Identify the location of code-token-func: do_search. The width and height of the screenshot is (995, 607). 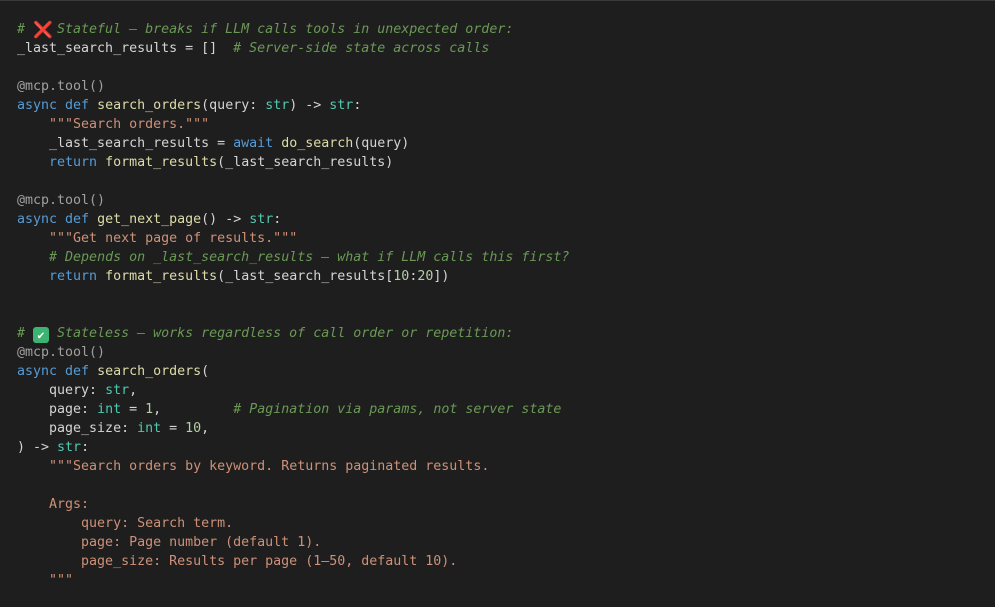
(317, 143).